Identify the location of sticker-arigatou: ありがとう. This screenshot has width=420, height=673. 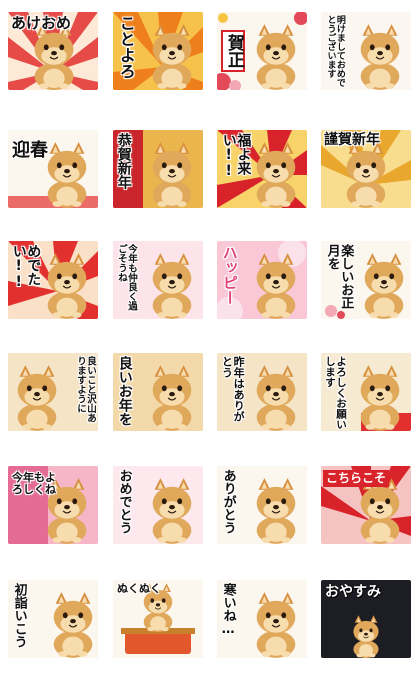
(262, 505).